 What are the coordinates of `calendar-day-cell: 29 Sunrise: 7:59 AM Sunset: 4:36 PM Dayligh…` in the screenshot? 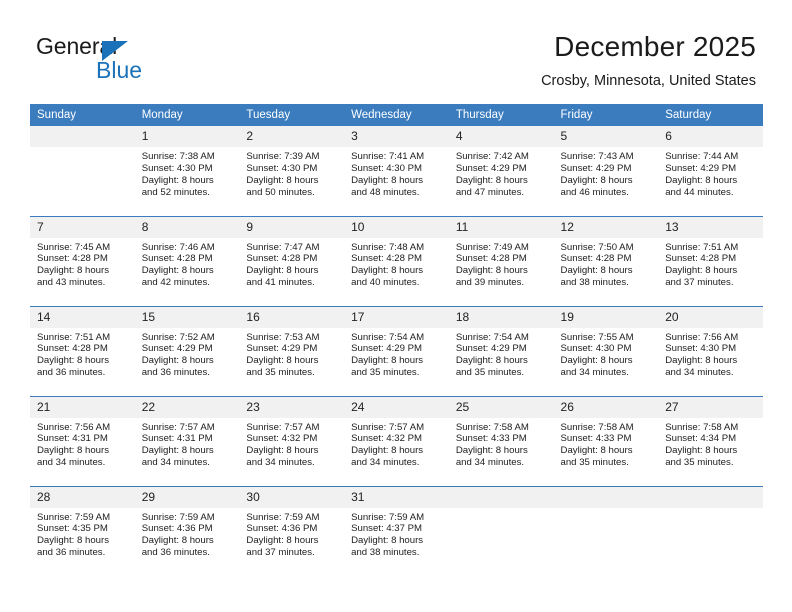 It's located at (187, 530).